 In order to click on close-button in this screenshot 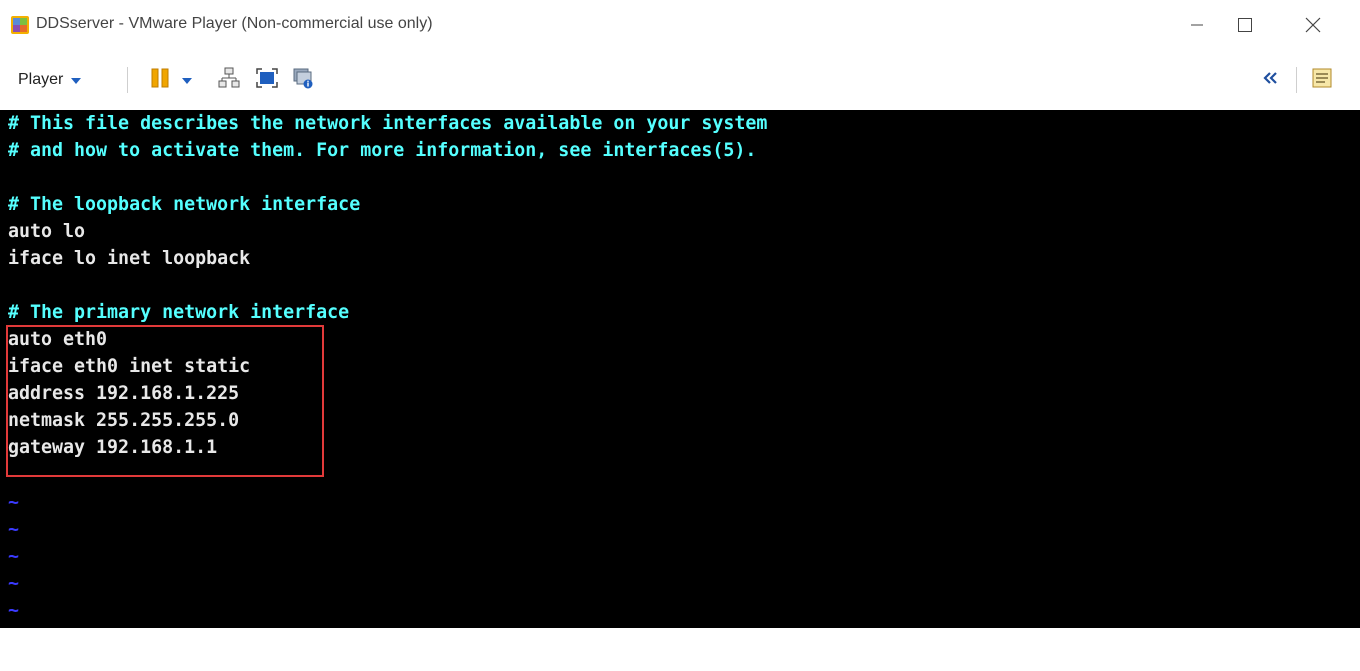, I will do `click(1313, 25)`.